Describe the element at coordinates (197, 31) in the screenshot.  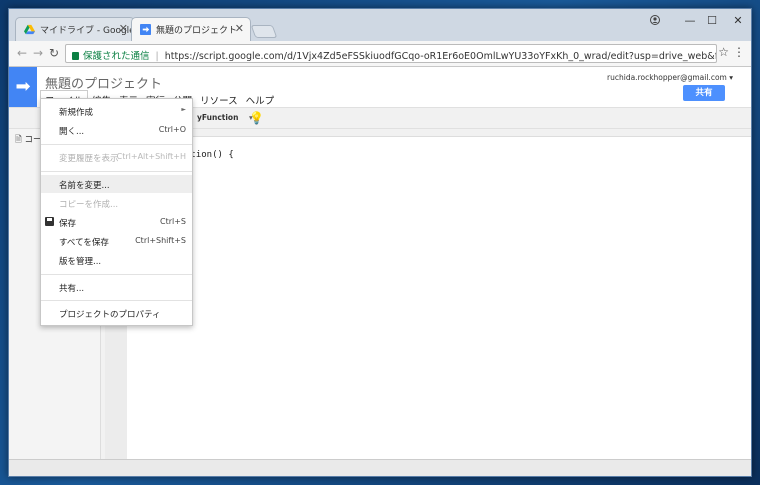
I see `tab-title: 無題のプロジェクト` at that location.